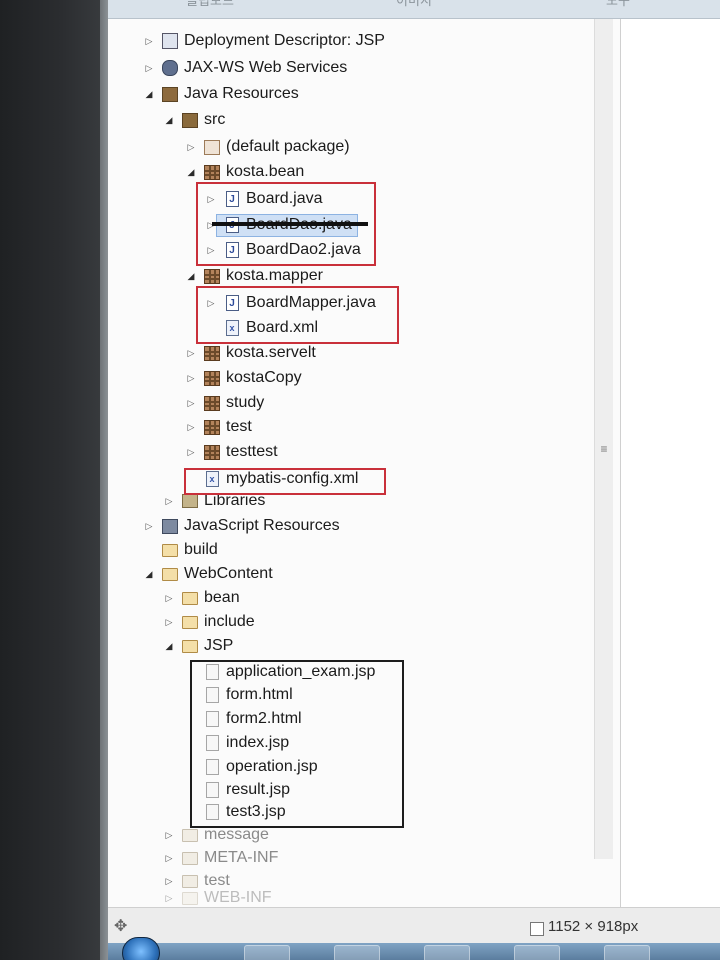  What do you see at coordinates (219, 645) in the screenshot?
I see `tree-item-label: JSP` at bounding box center [219, 645].